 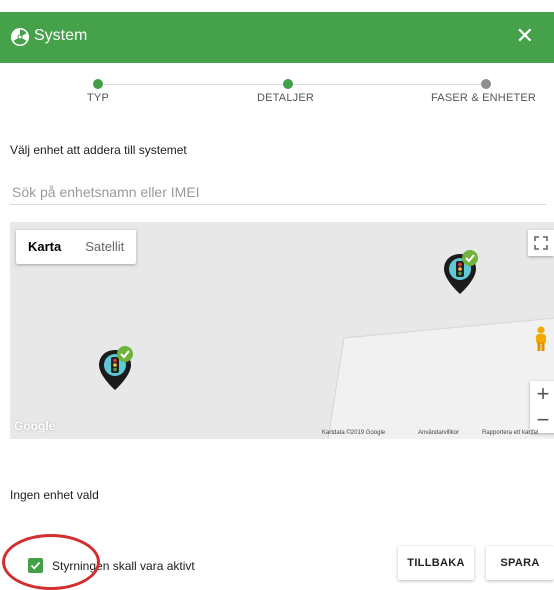 I want to click on active-control-label: Styrningen skall vara aktivt, so click(x=123, y=566).